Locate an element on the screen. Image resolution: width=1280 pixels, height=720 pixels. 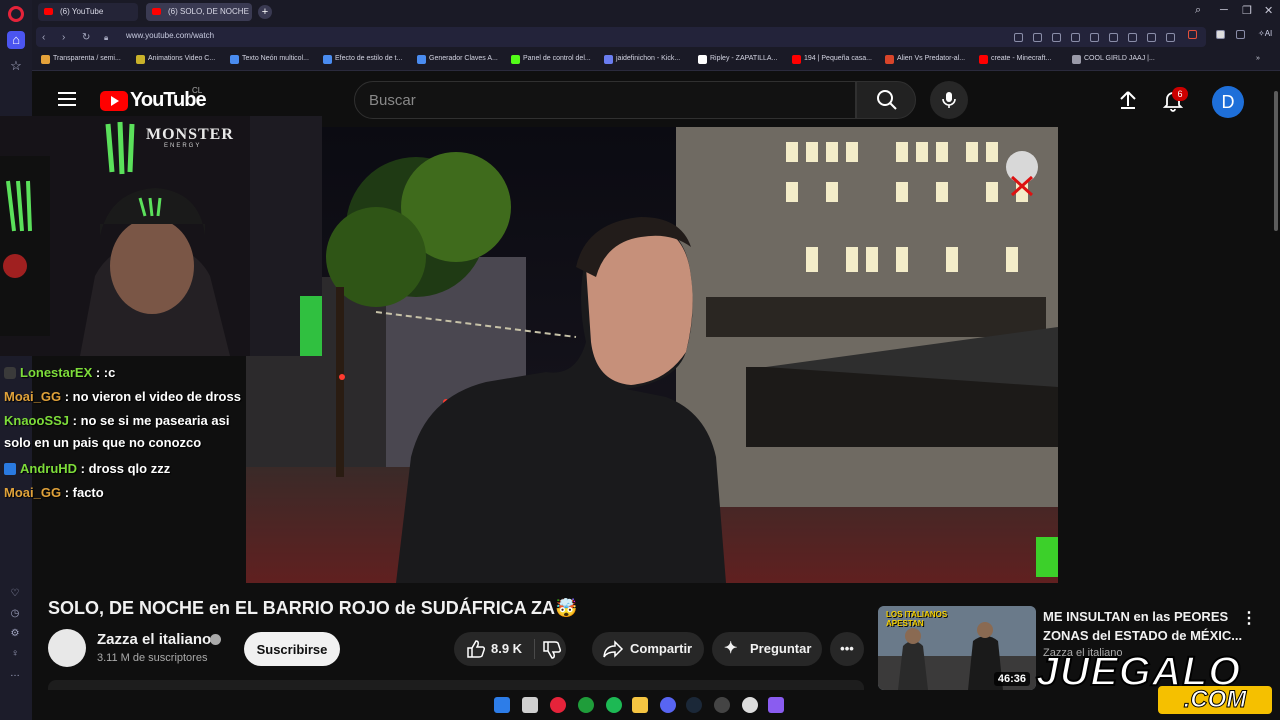
account-avatar: D is located at coordinates (1228, 102).